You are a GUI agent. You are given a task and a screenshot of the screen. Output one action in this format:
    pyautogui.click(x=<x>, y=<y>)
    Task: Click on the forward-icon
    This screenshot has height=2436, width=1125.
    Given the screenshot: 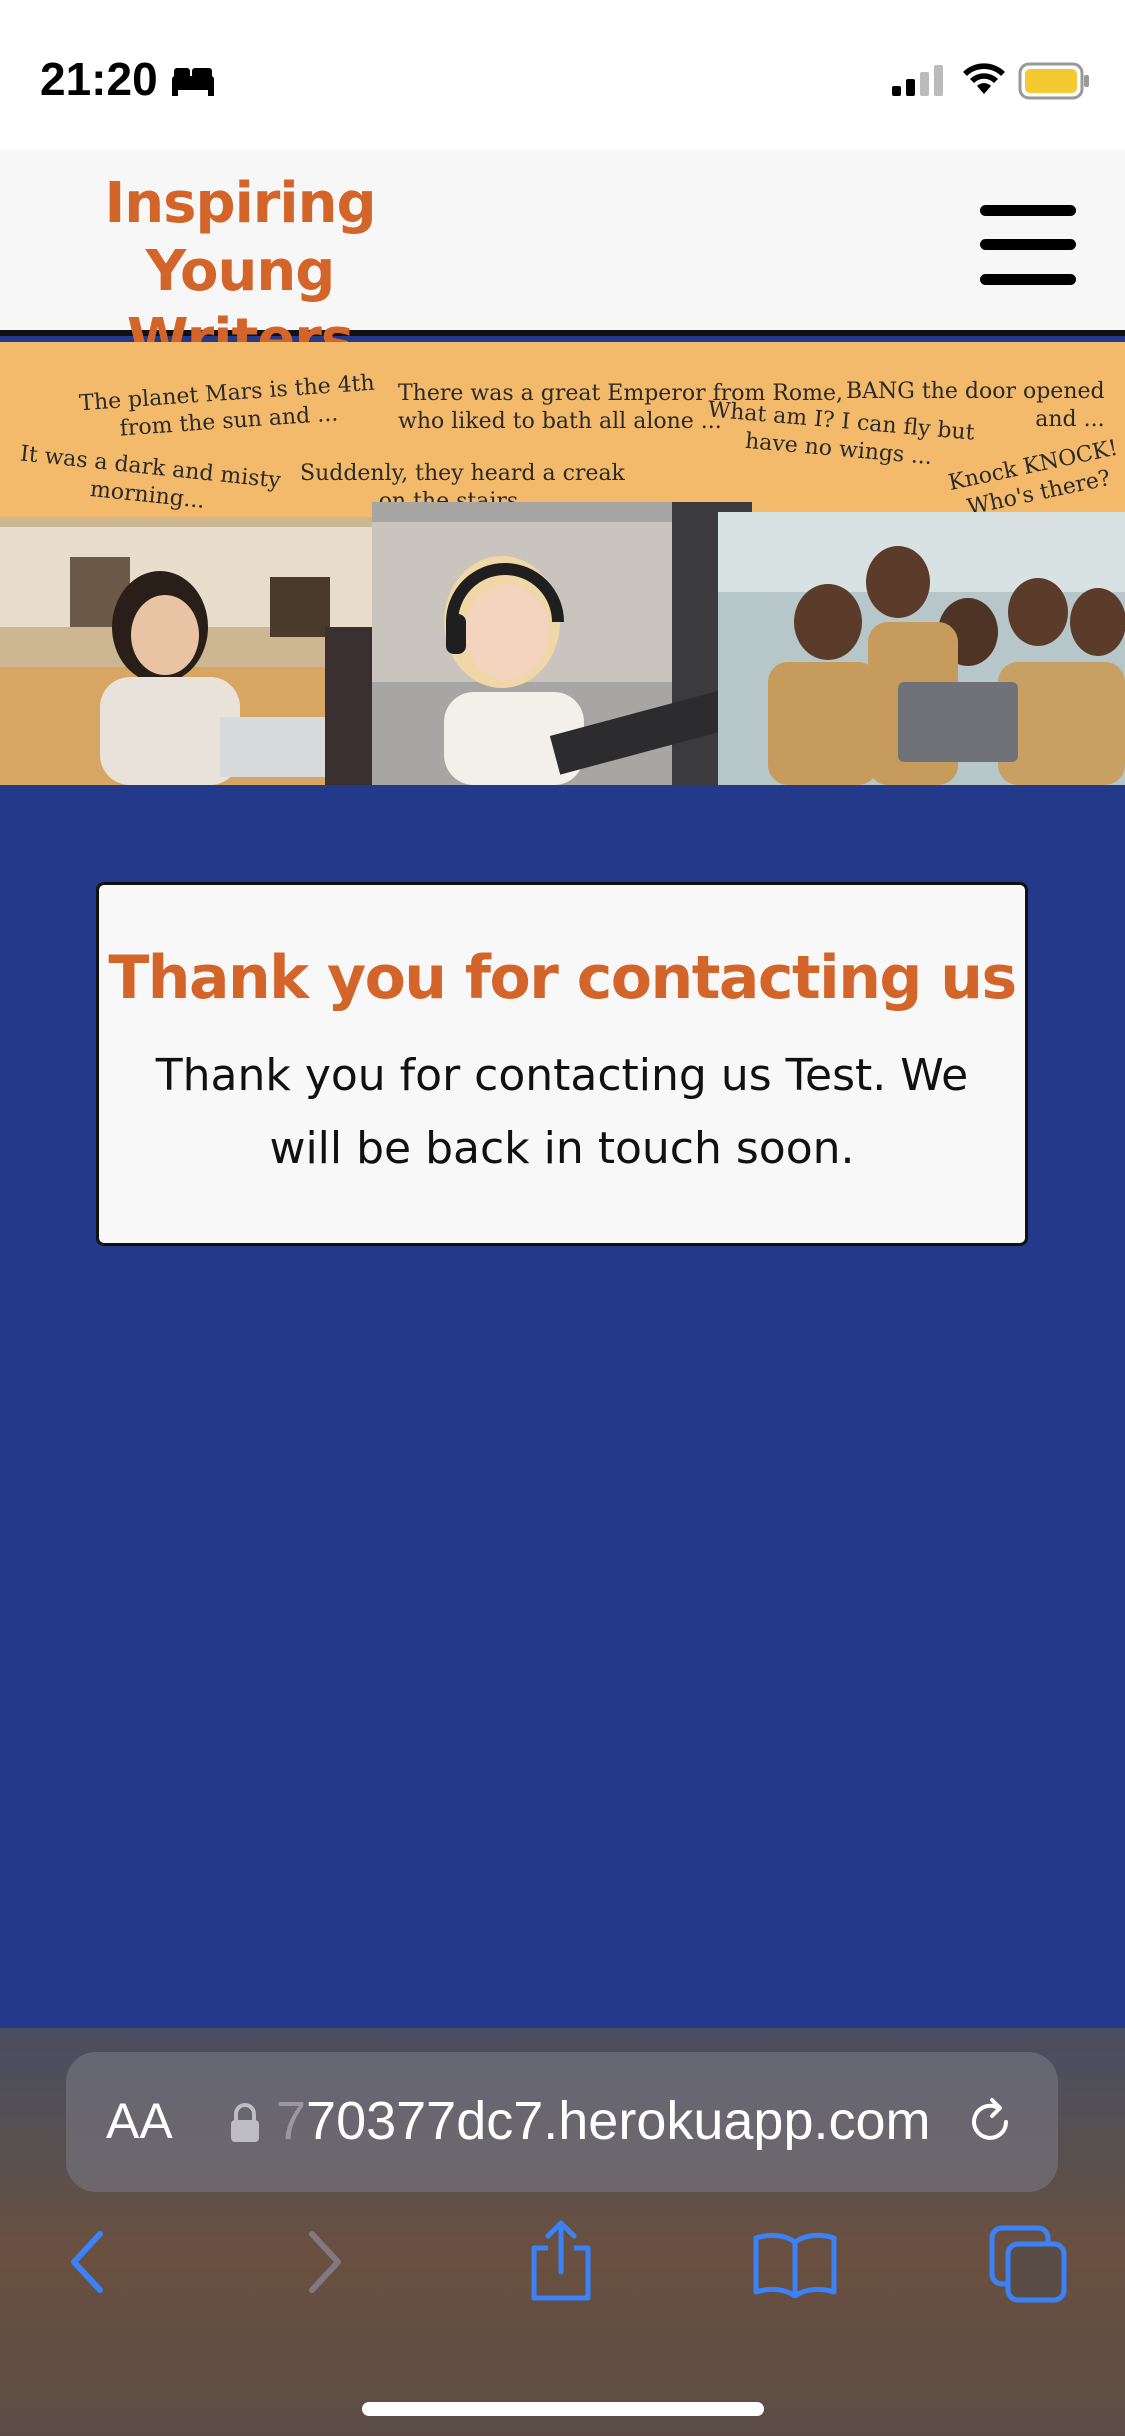 What is the action you would take?
    pyautogui.click(x=325, y=2263)
    